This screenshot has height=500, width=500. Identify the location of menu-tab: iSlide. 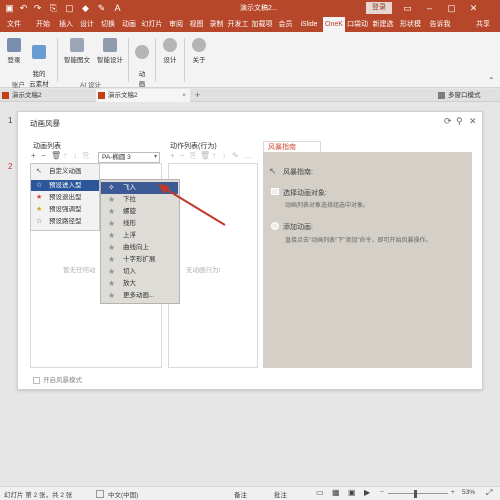
(309, 24).